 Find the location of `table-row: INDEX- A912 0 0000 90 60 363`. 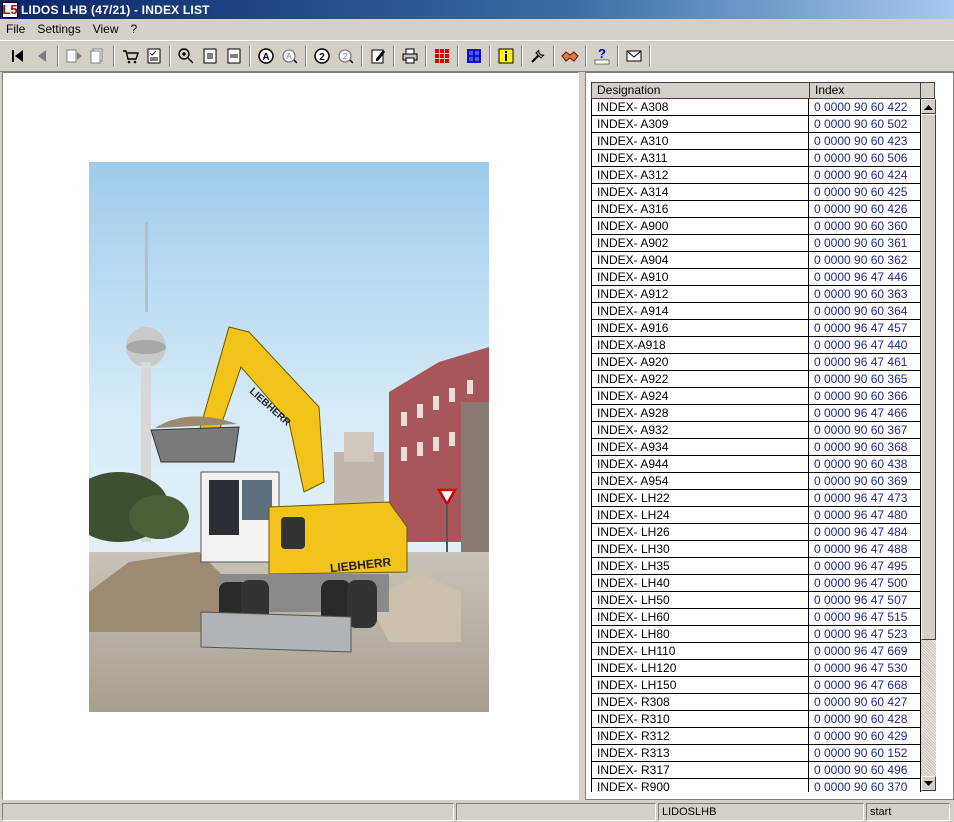

table-row: INDEX- A912 0 0000 90 60 363 is located at coordinates (756, 294).